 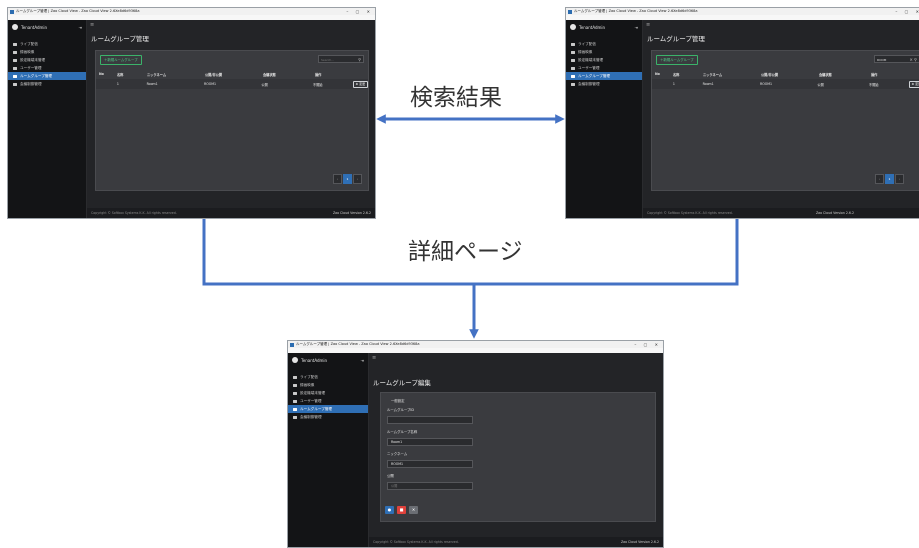 What do you see at coordinates (318, 74) in the screenshot?
I see `col-action: 操作` at bounding box center [318, 74].